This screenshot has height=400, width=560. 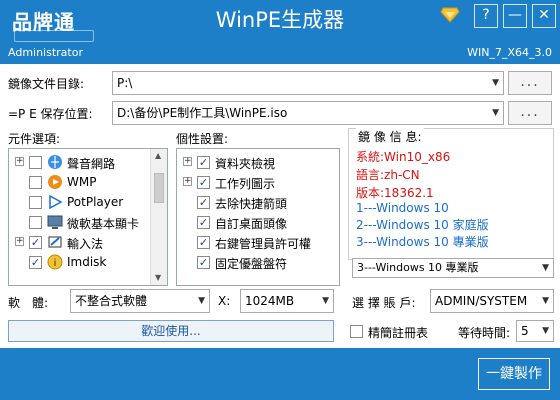 I want to click on imdisk-icon: i, so click(x=55, y=262).